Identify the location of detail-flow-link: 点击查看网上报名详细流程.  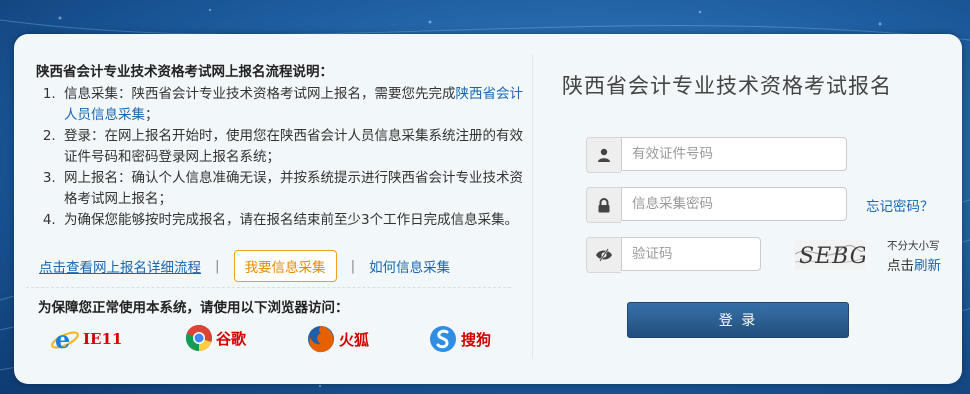
(120, 266).